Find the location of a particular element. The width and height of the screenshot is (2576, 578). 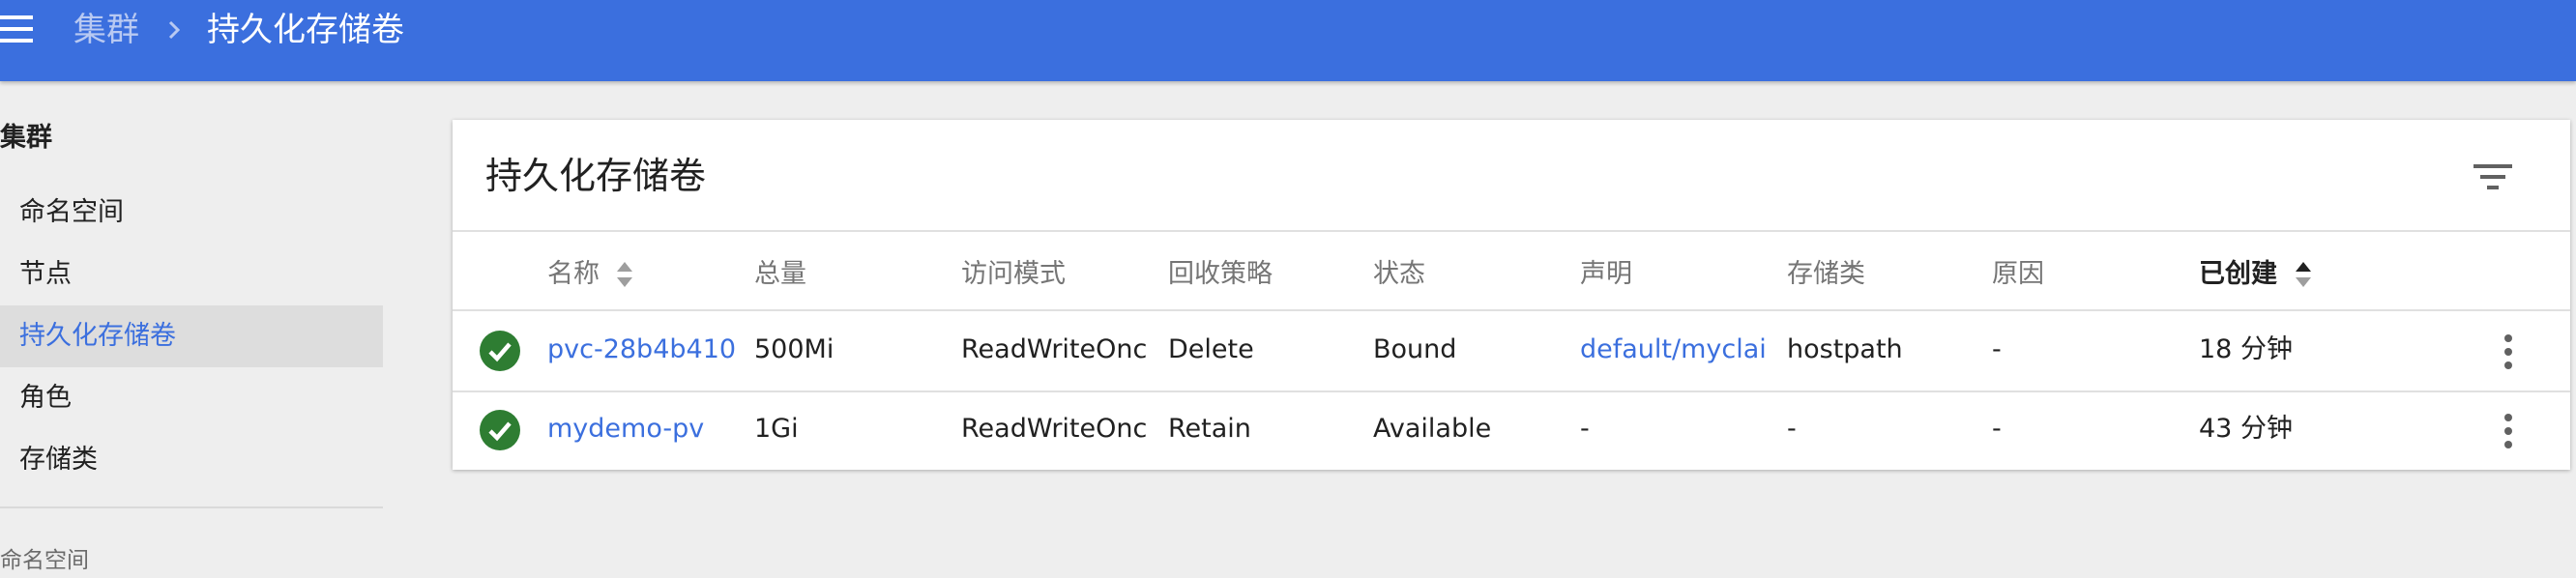

sidebar-namespace-label: 命名空间 is located at coordinates (44, 560).